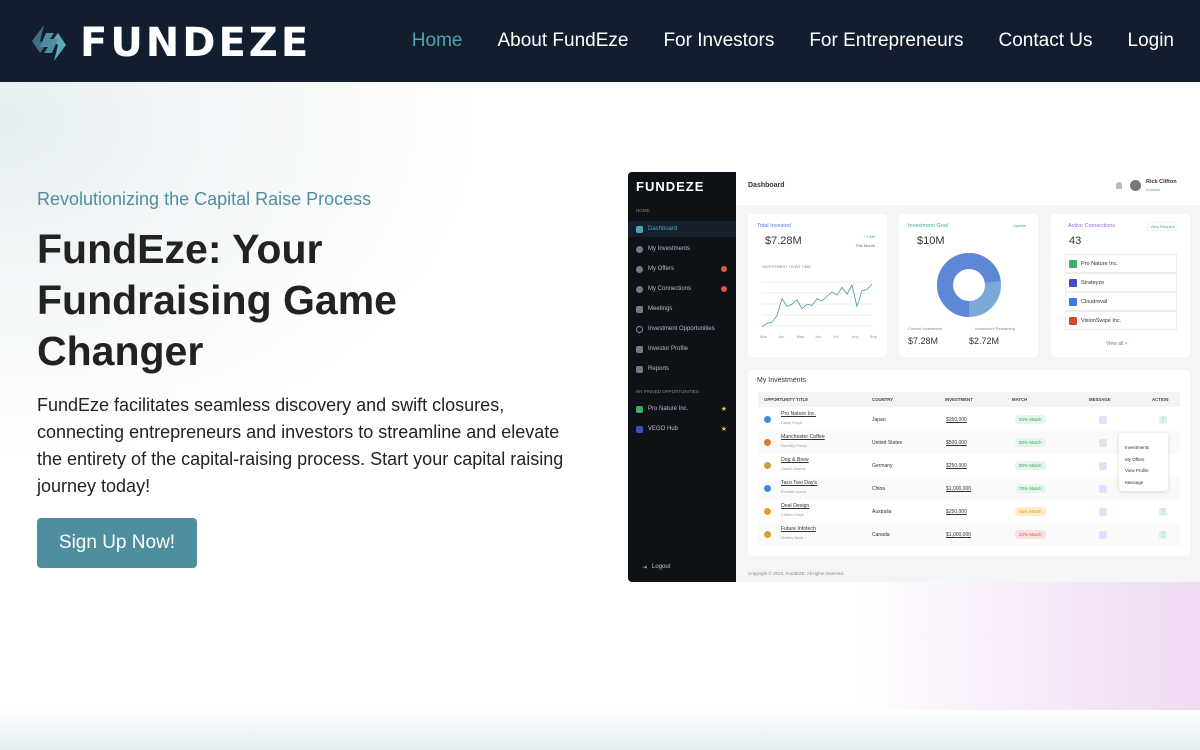 This screenshot has height=750, width=1200. I want to click on bar-chart-icon, so click(639, 369).